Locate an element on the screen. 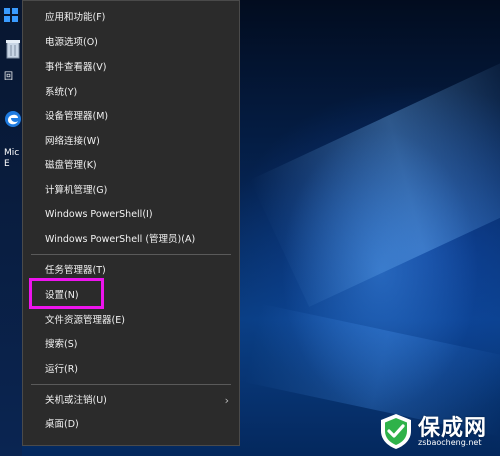 The width and height of the screenshot is (500, 456). chevron-right-icon: › is located at coordinates (226, 400).